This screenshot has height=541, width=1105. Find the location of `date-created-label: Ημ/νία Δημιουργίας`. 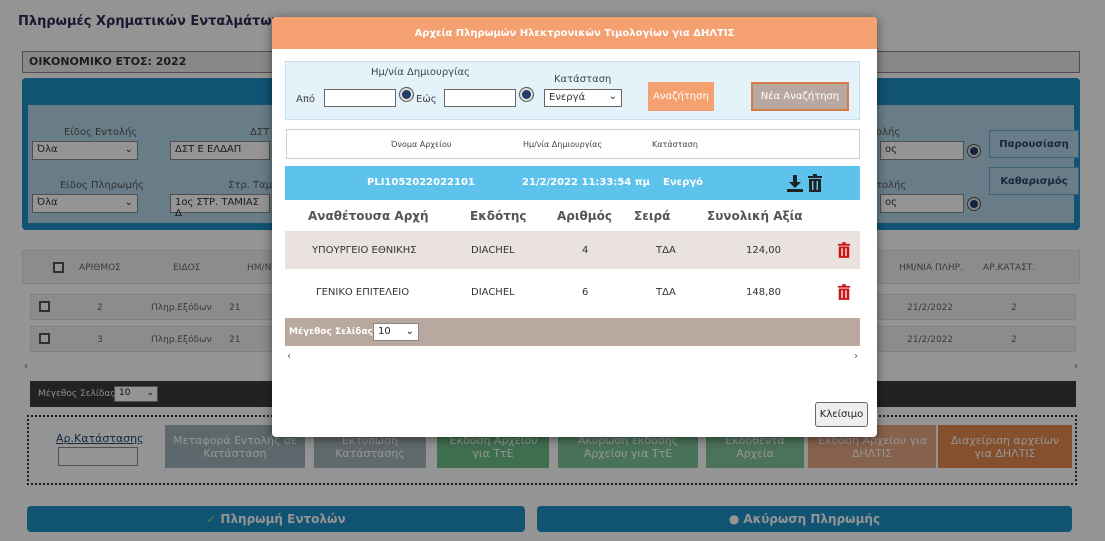

date-created-label: Ημ/νία Δημιουργίας is located at coordinates (420, 72).